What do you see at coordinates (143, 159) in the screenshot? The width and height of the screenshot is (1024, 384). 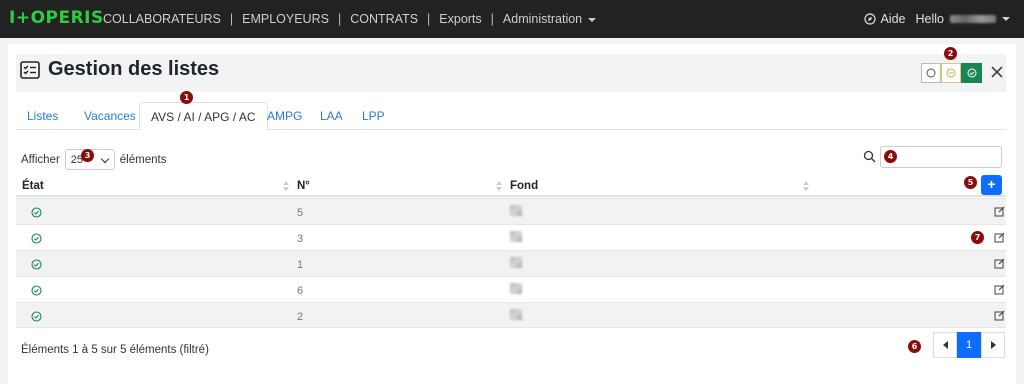 I see `length-suffix: éléments` at bounding box center [143, 159].